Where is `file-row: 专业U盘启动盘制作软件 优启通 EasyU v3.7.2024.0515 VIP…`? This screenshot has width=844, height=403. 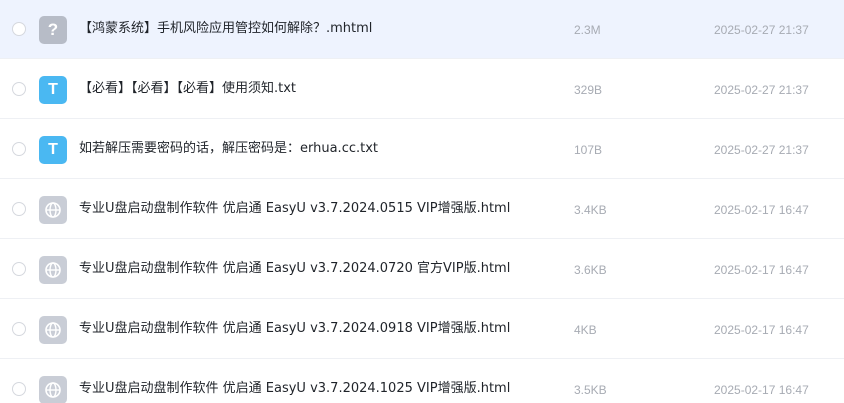
file-row: 专业U盘启动盘制作软件 优启通 EasyU v3.7.2024.0515 VIP… is located at coordinates (422, 209).